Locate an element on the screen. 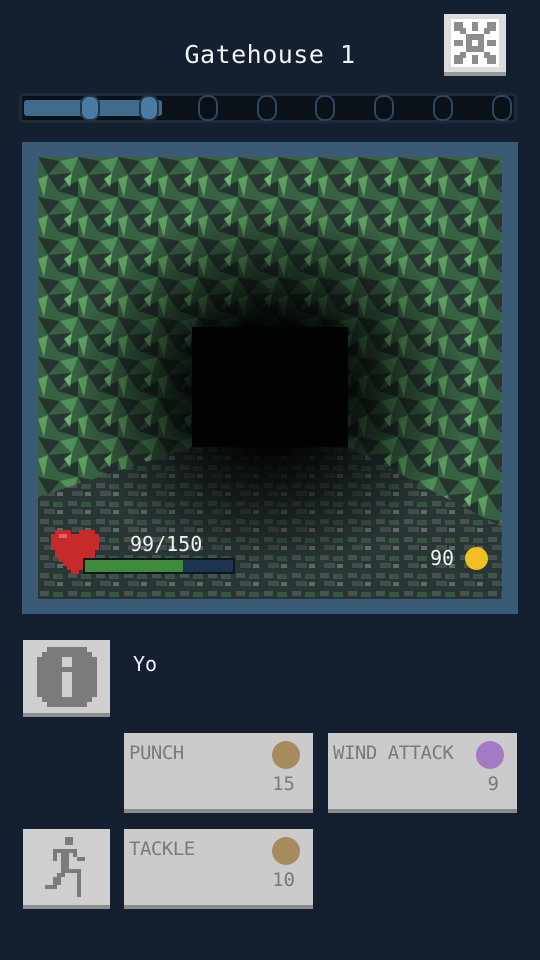 The width and height of the screenshot is (540, 960). skill-cost: 10 is located at coordinates (283, 880).